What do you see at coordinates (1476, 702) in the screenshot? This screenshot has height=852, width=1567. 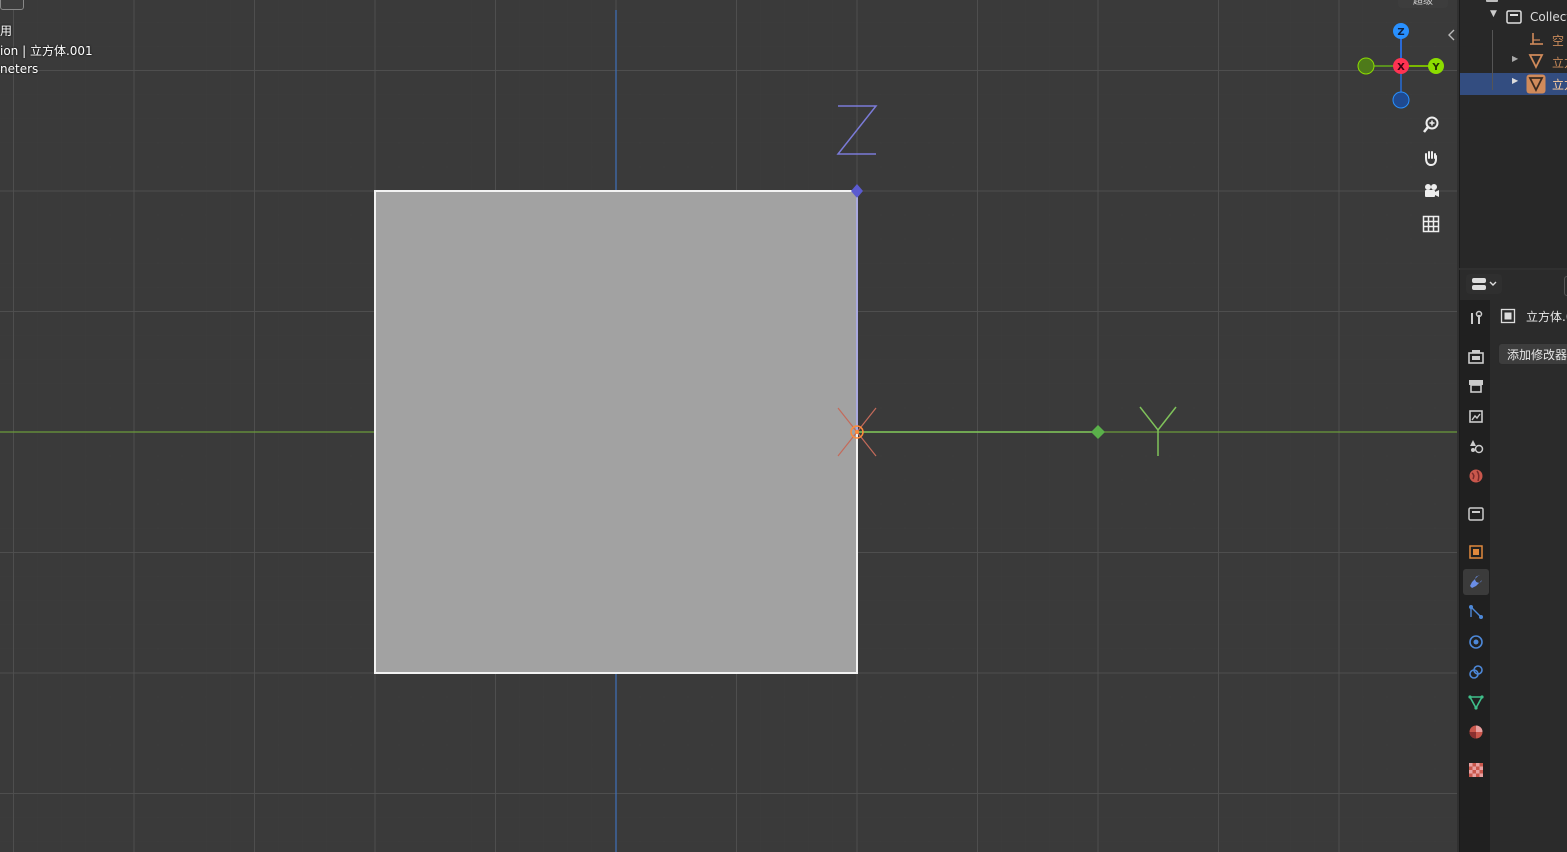 I see `data-icon` at bounding box center [1476, 702].